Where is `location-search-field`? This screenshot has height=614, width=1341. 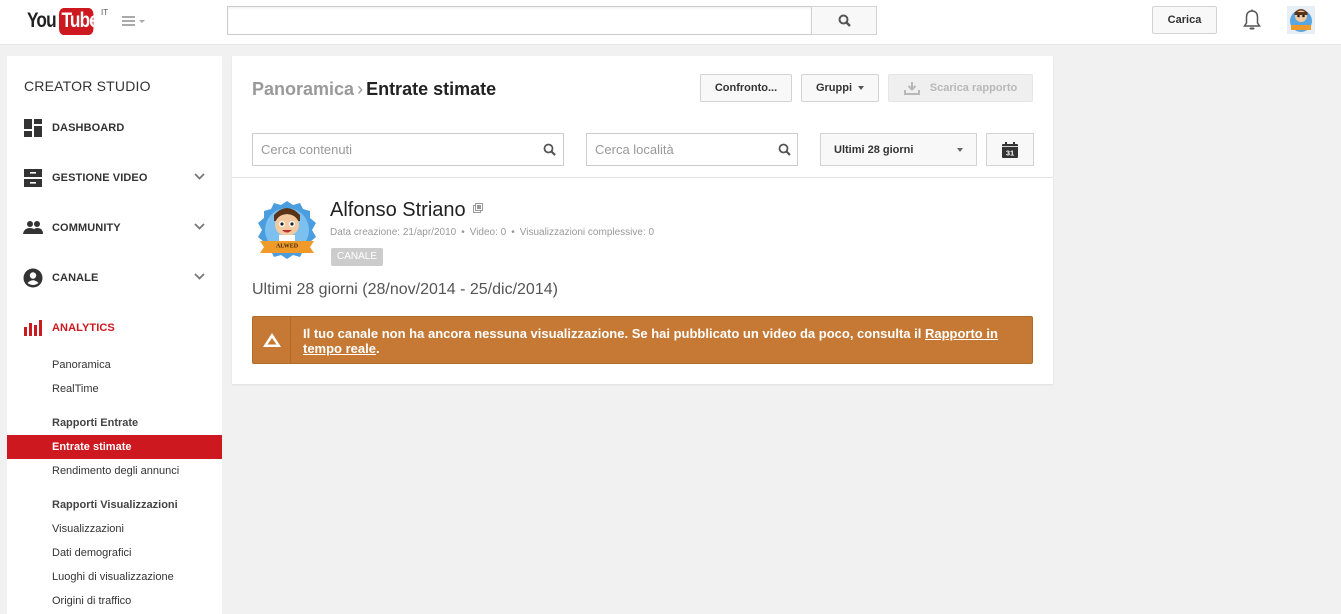
location-search-field is located at coordinates (692, 149).